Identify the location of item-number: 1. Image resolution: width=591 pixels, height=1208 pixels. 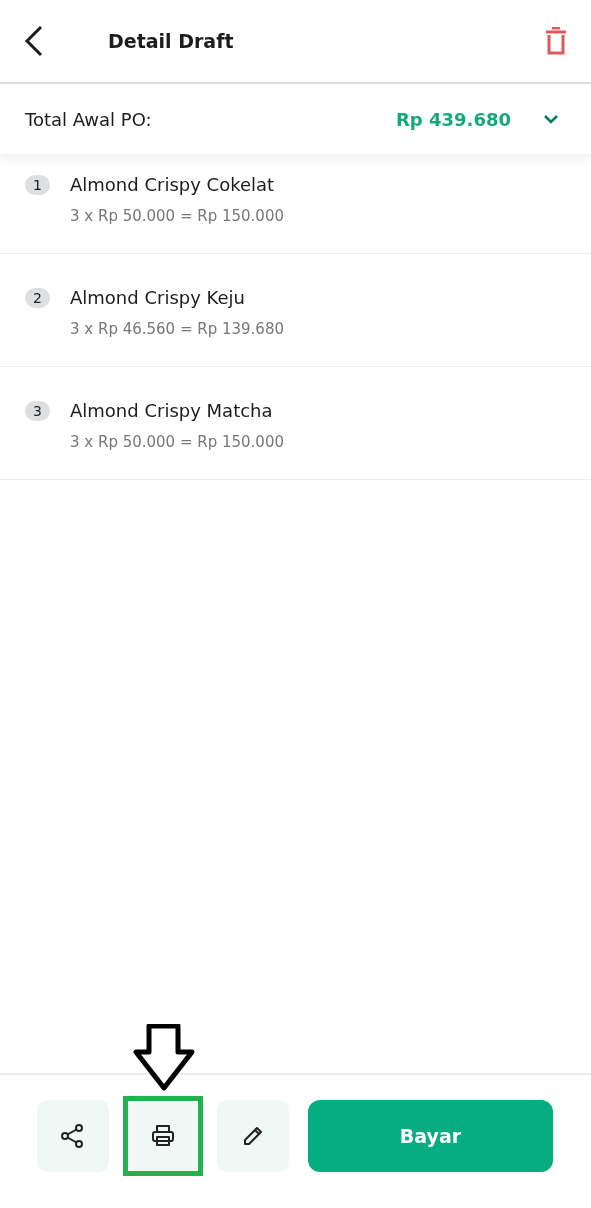
(37, 184).